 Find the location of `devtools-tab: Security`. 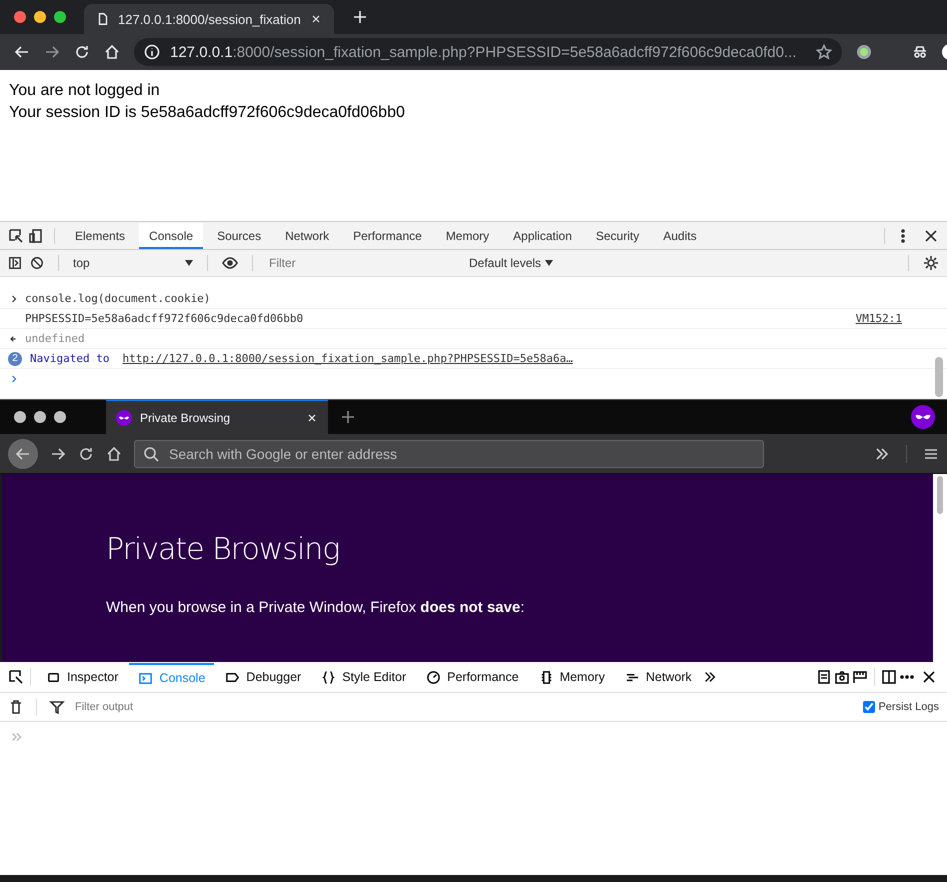

devtools-tab: Security is located at coordinates (618, 235).